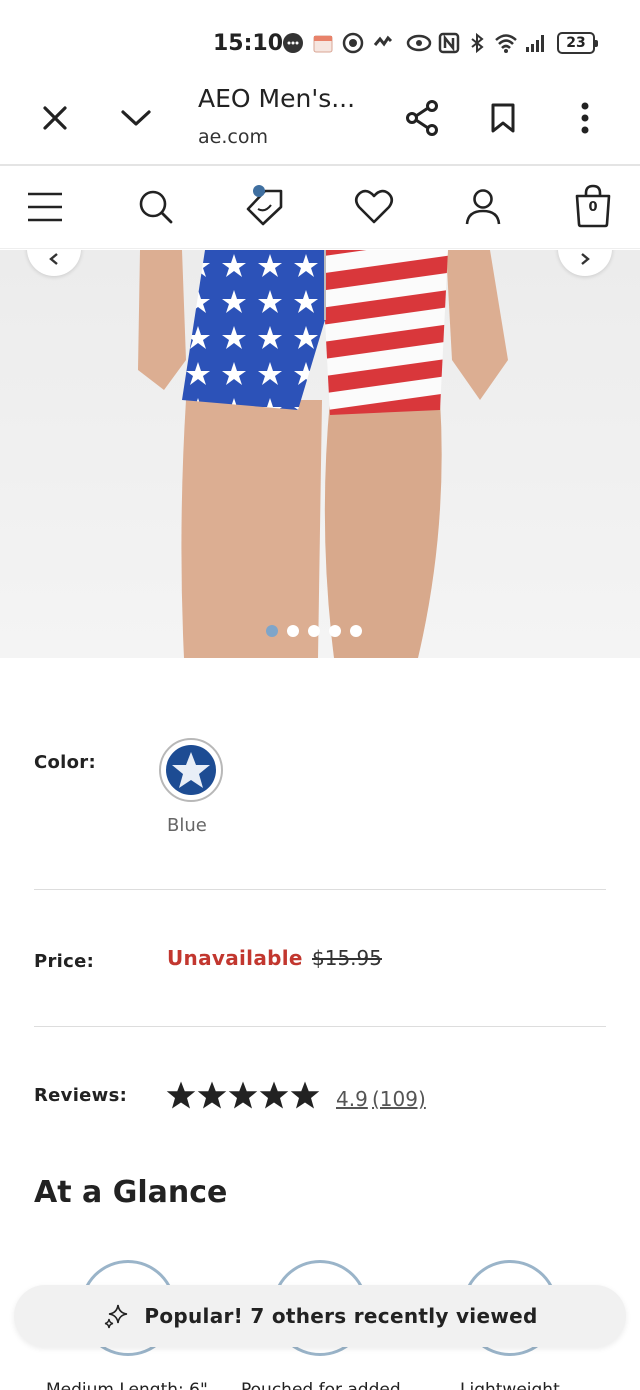 Image resolution: width=640 pixels, height=1390 pixels. Describe the element at coordinates (383, 41) in the screenshot. I see `heartbeat-icon` at that location.